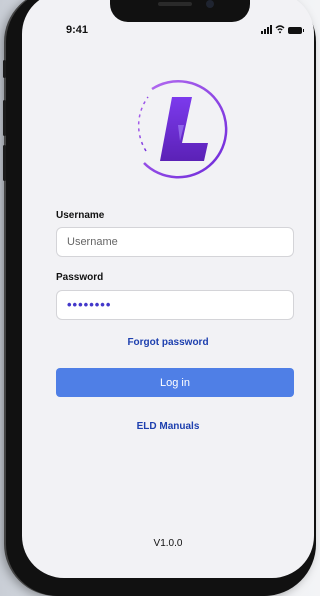 The height and width of the screenshot is (596, 320). I want to click on login-button: Log in, so click(175, 382).